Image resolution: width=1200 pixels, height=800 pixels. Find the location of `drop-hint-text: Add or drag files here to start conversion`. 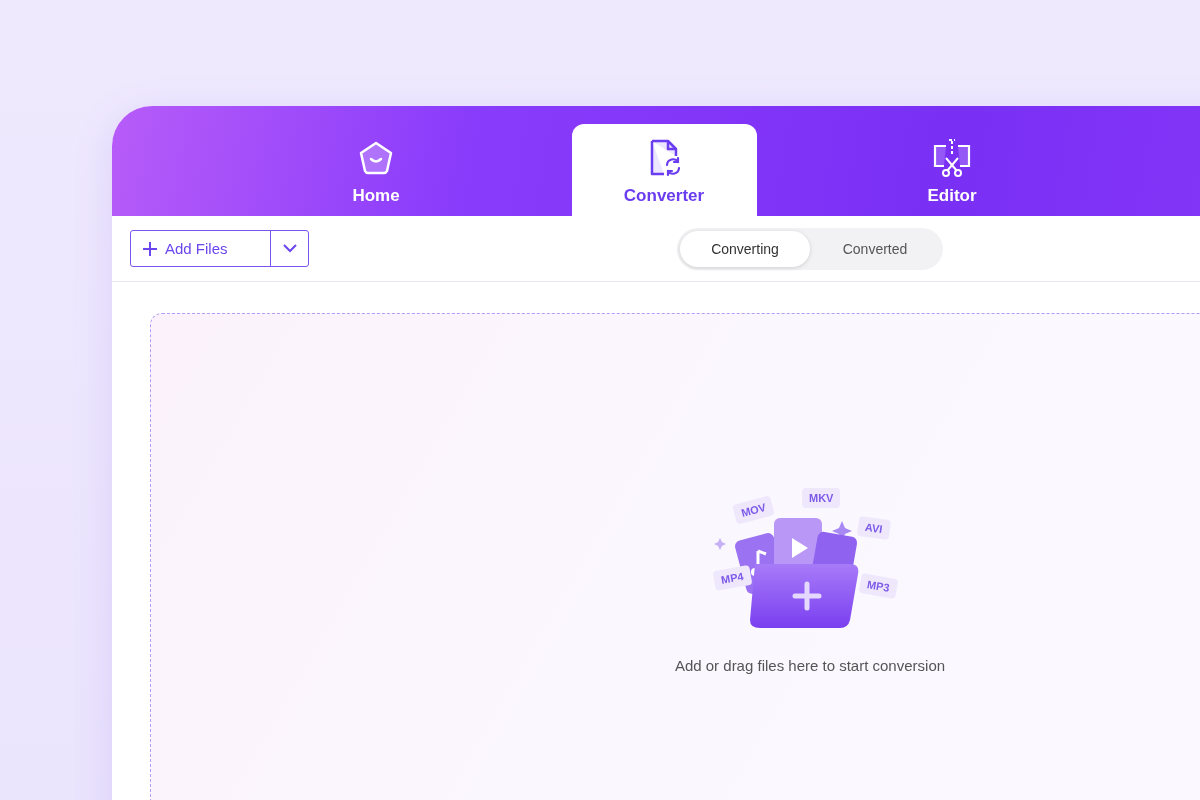

drop-hint-text: Add or drag files here to start conversion is located at coordinates (810, 665).